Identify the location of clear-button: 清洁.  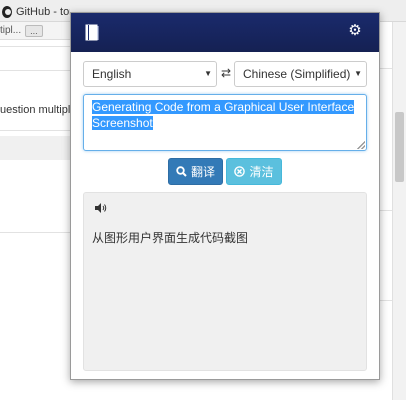
(254, 171).